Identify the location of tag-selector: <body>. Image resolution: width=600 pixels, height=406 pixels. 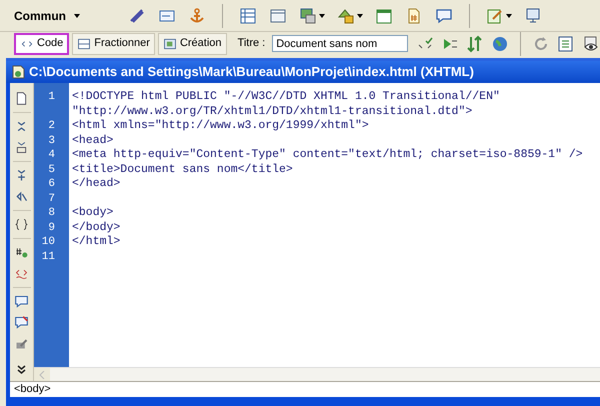
(32, 389).